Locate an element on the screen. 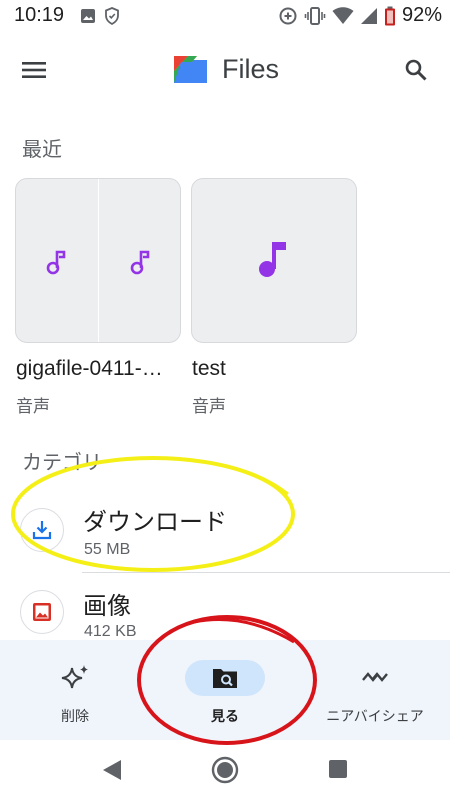  search-button is located at coordinates (416, 70).